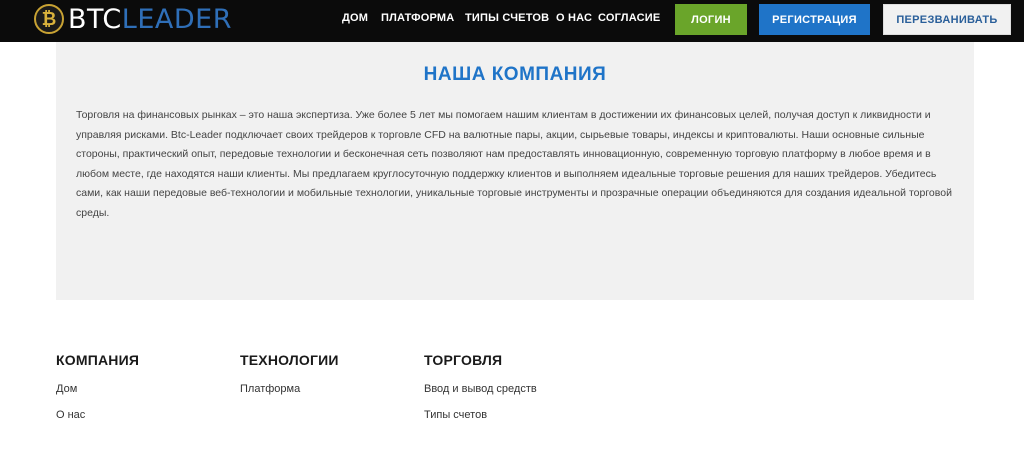 The height and width of the screenshot is (470, 1024). I want to click on logo-text-btc: BTC, so click(95, 19).